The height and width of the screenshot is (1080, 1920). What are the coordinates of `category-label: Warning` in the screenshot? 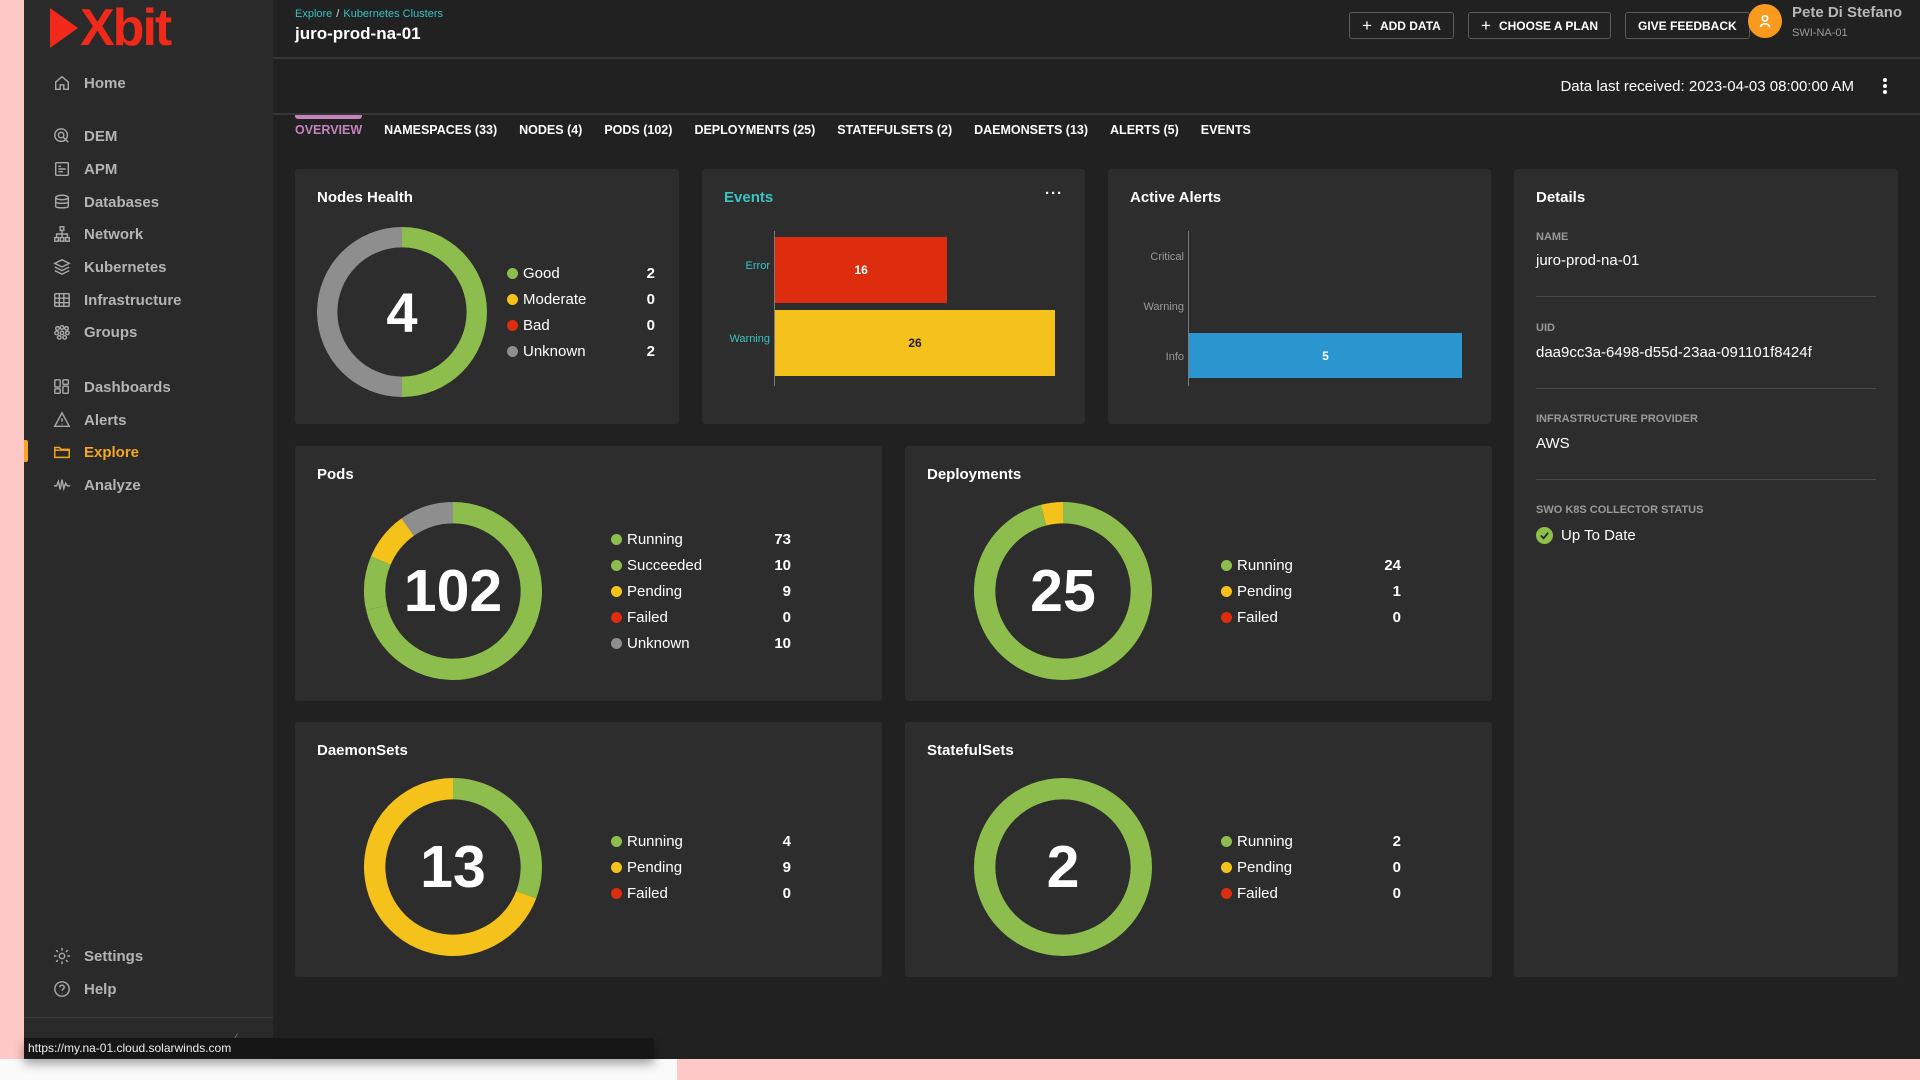 It's located at (1163, 307).